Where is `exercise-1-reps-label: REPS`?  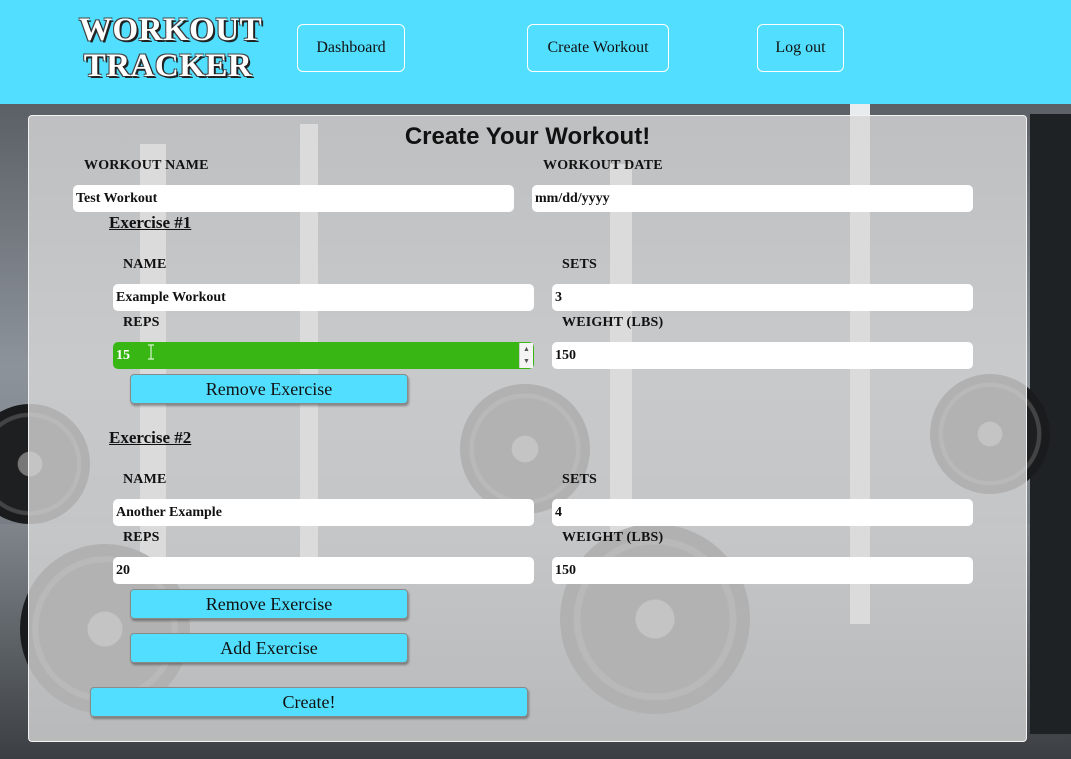 exercise-1-reps-label: REPS is located at coordinates (141, 322).